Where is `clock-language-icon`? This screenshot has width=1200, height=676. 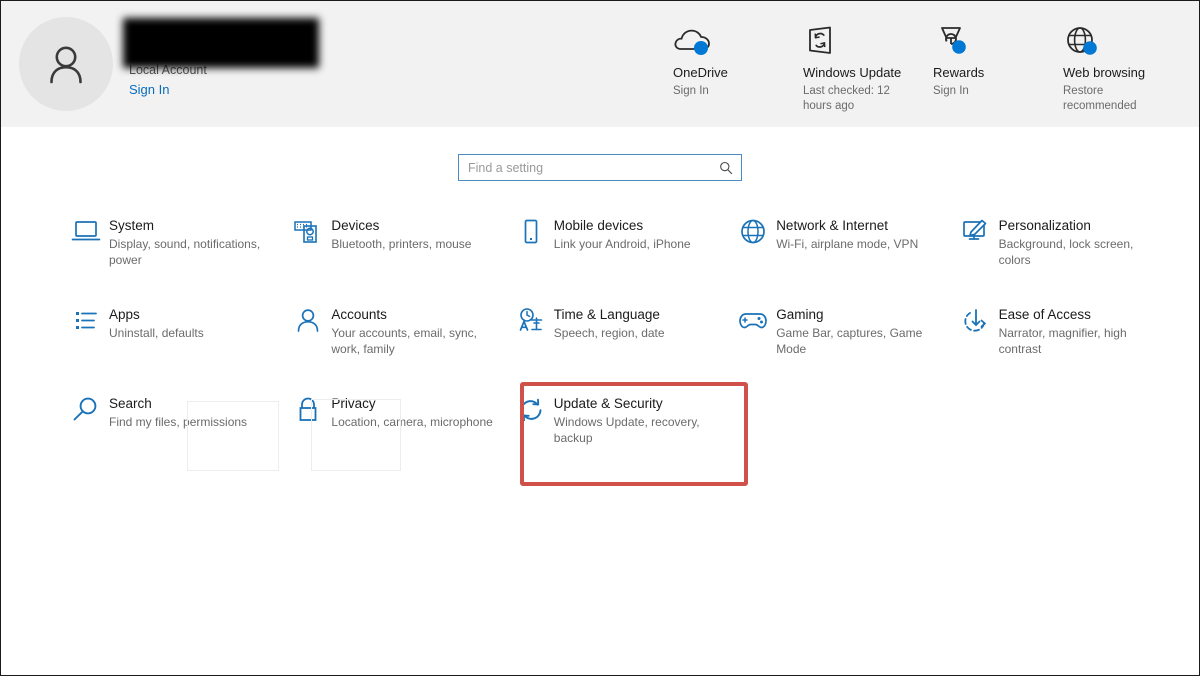 clock-language-icon is located at coordinates (531, 320).